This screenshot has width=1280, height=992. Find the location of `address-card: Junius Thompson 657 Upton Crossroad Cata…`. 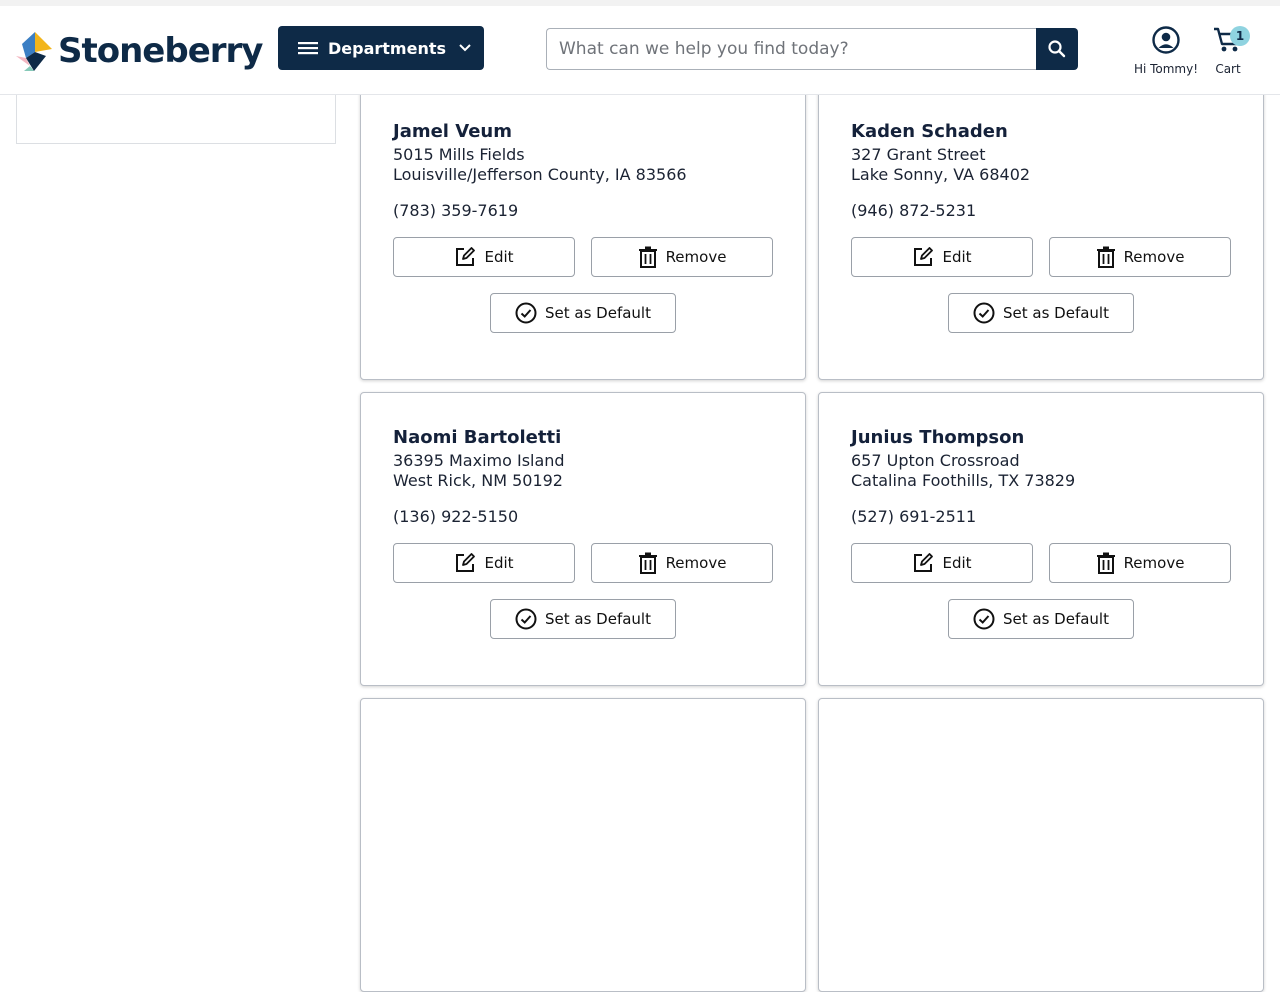

address-card: Junius Thompson 657 Upton Crossroad Cata… is located at coordinates (1041, 539).